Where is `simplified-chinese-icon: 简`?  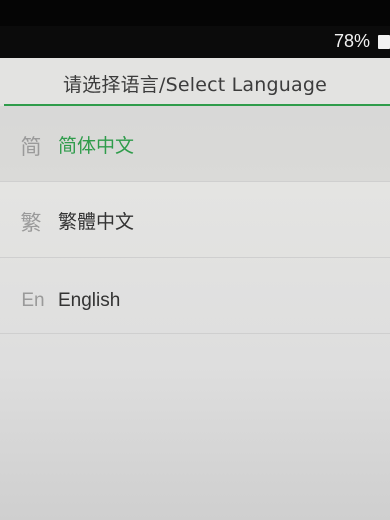 simplified-chinese-icon: 简 is located at coordinates (31, 147).